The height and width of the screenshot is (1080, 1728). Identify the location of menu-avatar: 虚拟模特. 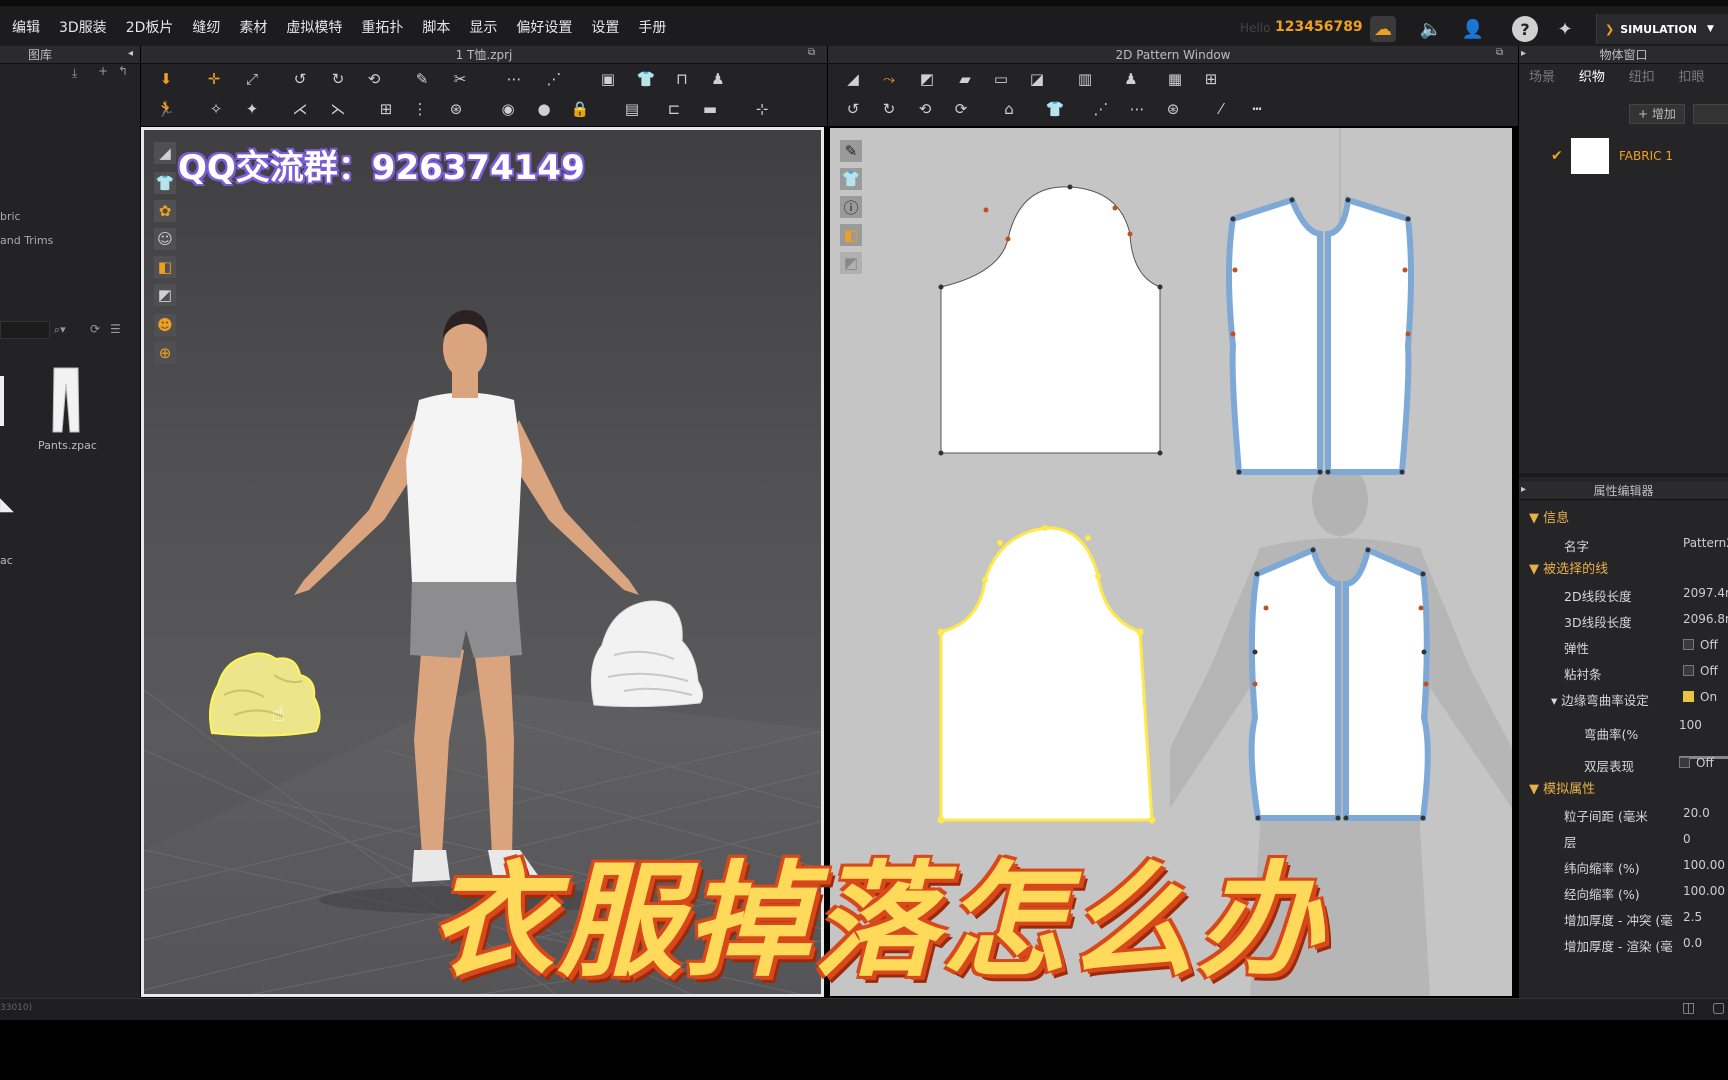
(314, 28).